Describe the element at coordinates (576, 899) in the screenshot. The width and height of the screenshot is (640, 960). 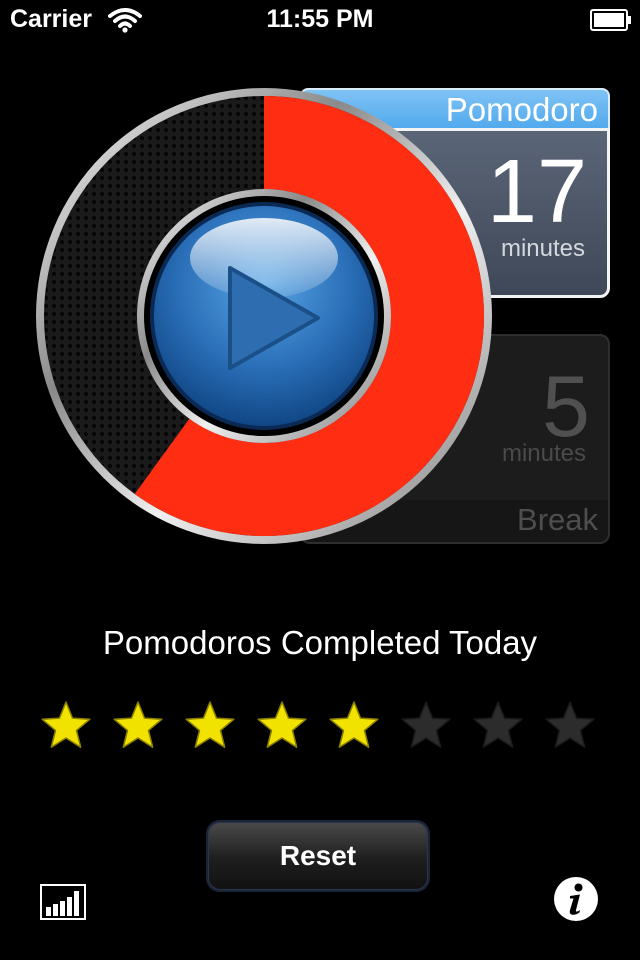
I see `info-icon` at that location.